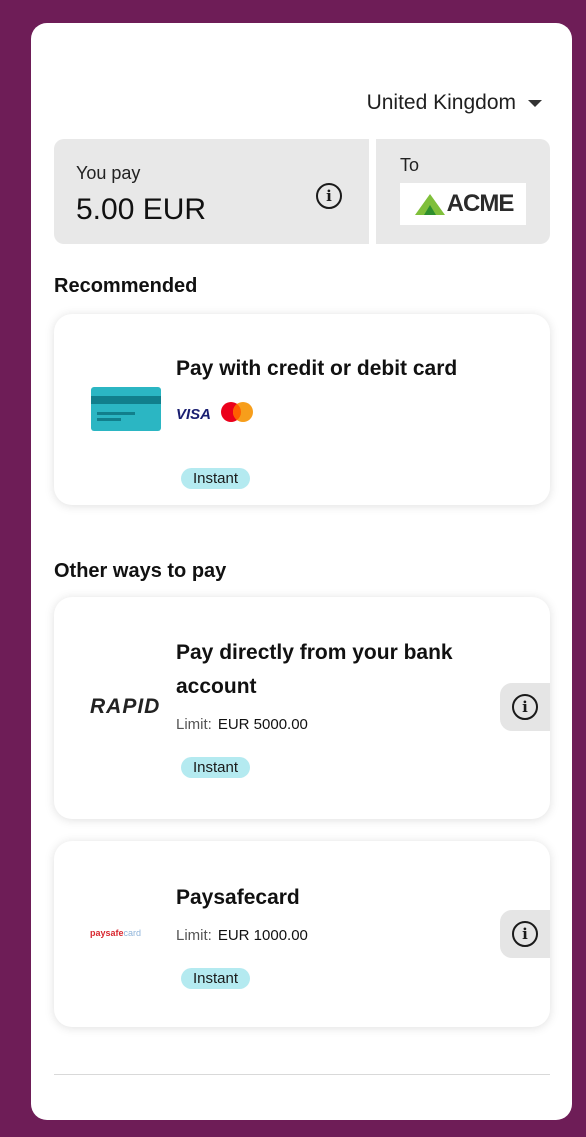  What do you see at coordinates (535, 103) in the screenshot?
I see `chevron-down-icon` at bounding box center [535, 103].